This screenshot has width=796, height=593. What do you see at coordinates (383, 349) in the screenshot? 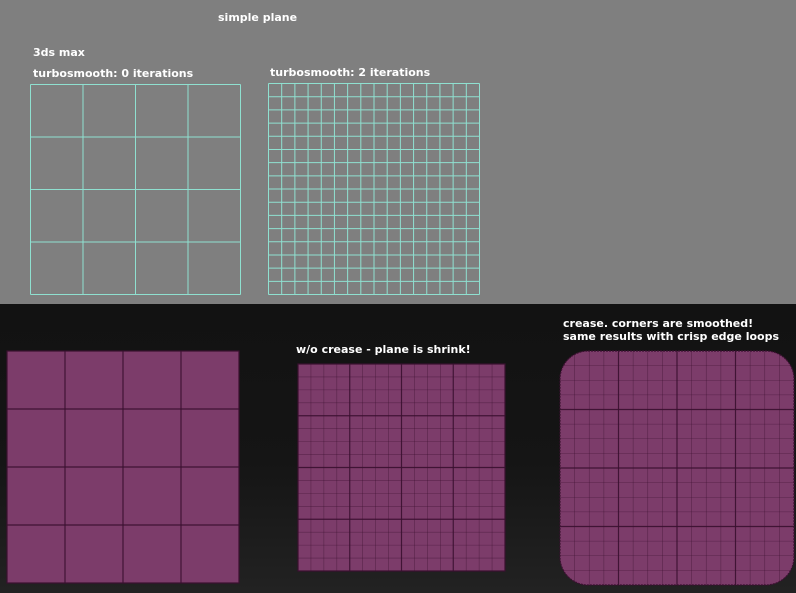
I see `no-crease-caption: w/o crease - plane is shrink!` at bounding box center [383, 349].